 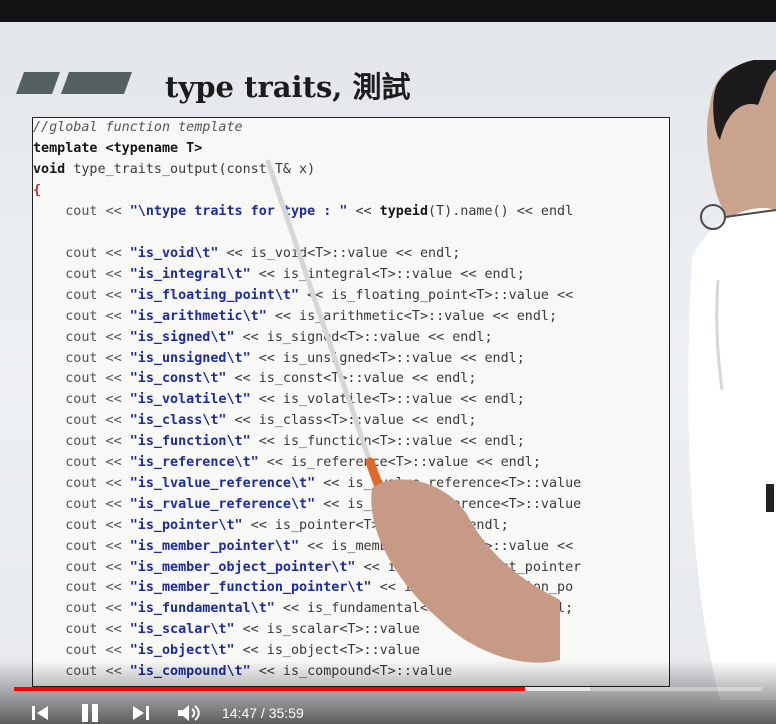 What do you see at coordinates (363, 211) in the screenshot?
I see `code-rest: <<` at bounding box center [363, 211].